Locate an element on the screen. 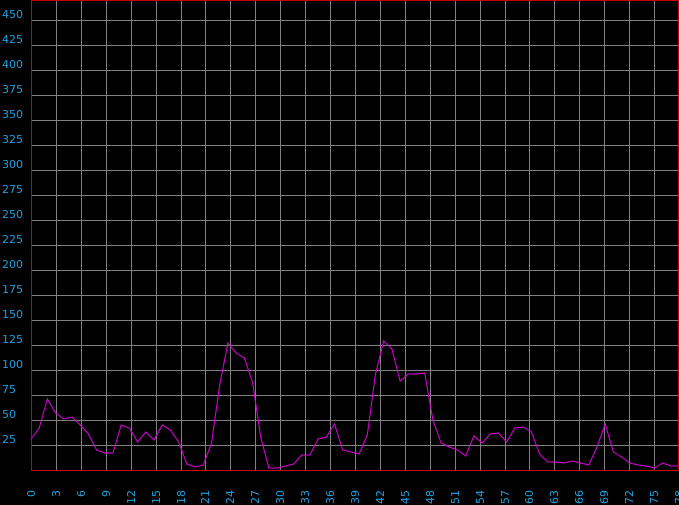 This screenshot has width=679, height=505. x-tick-label: 78 is located at coordinates (676, 497).